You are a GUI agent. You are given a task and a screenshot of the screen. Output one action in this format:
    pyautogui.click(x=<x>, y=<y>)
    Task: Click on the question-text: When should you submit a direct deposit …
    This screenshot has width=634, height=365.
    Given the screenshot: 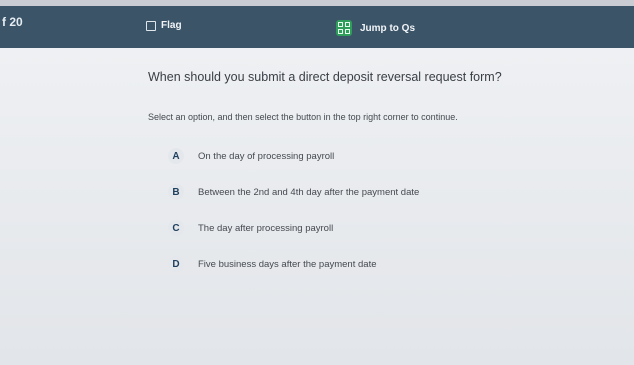 What is the action you would take?
    pyautogui.click(x=325, y=77)
    